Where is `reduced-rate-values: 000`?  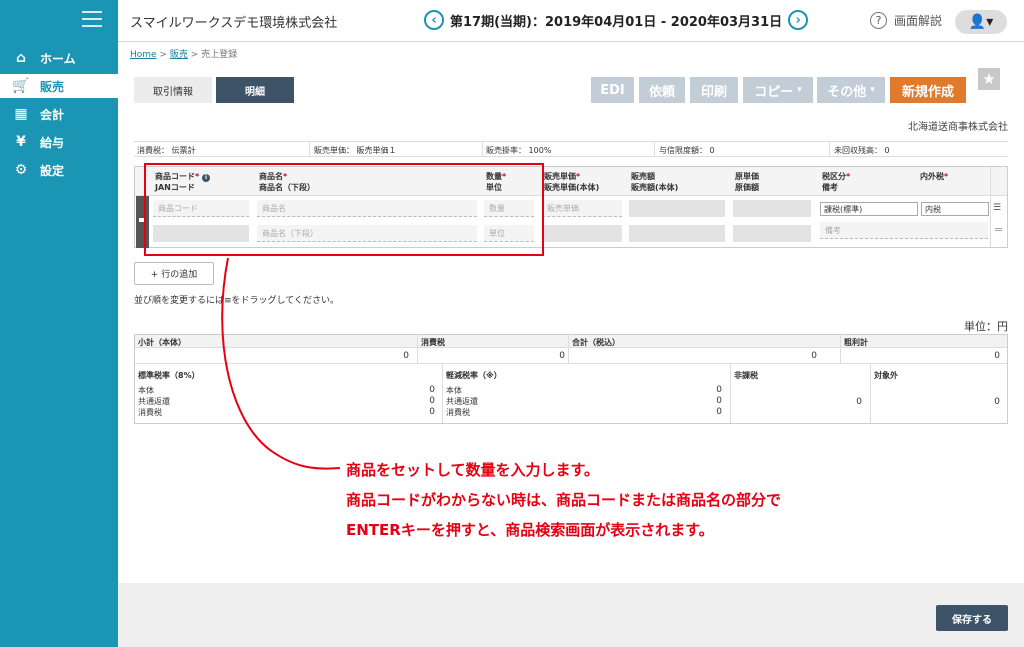 reduced-rate-values: 000 is located at coordinates (719, 401).